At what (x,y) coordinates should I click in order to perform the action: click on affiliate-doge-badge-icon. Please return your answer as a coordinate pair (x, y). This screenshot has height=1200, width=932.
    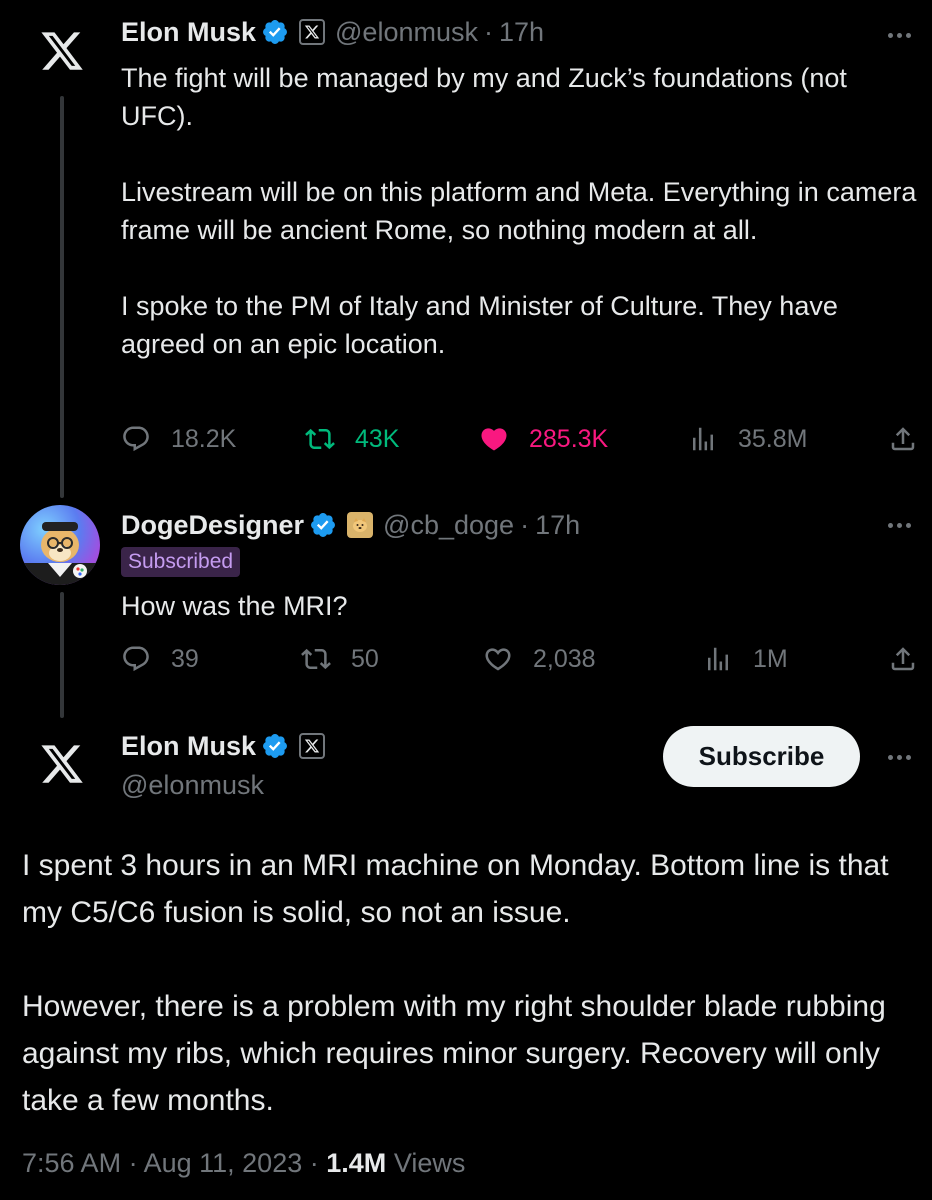
    Looking at the image, I should click on (360, 525).